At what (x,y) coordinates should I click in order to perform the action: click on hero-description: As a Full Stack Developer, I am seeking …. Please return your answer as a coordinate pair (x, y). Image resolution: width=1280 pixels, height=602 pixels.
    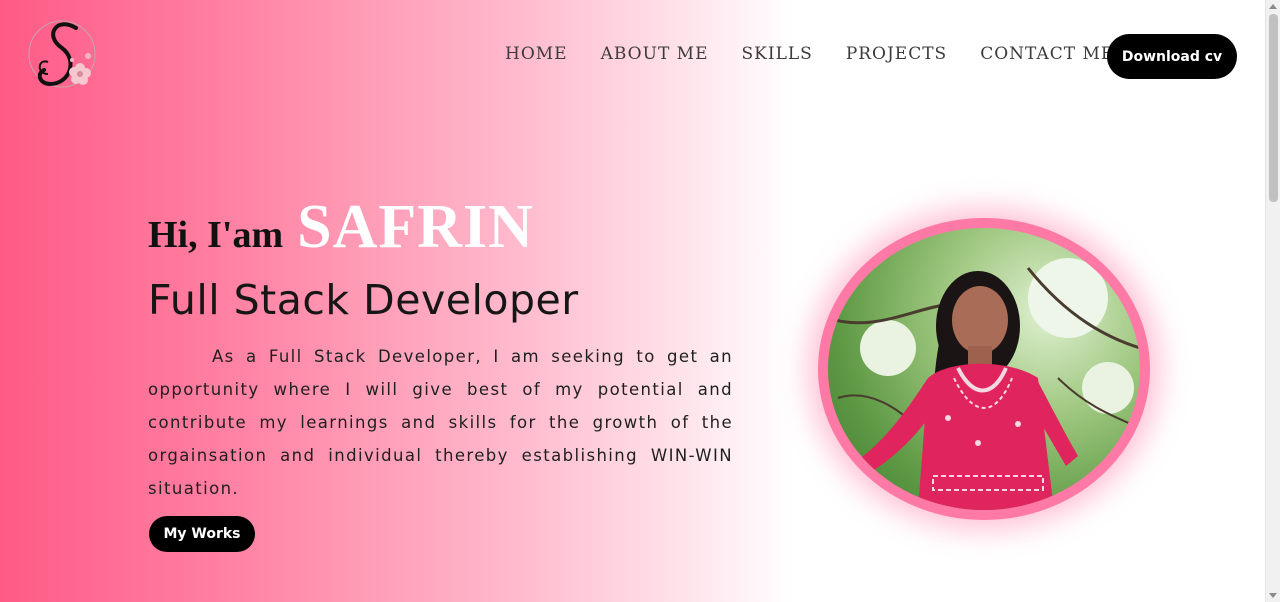
    Looking at the image, I should click on (440, 422).